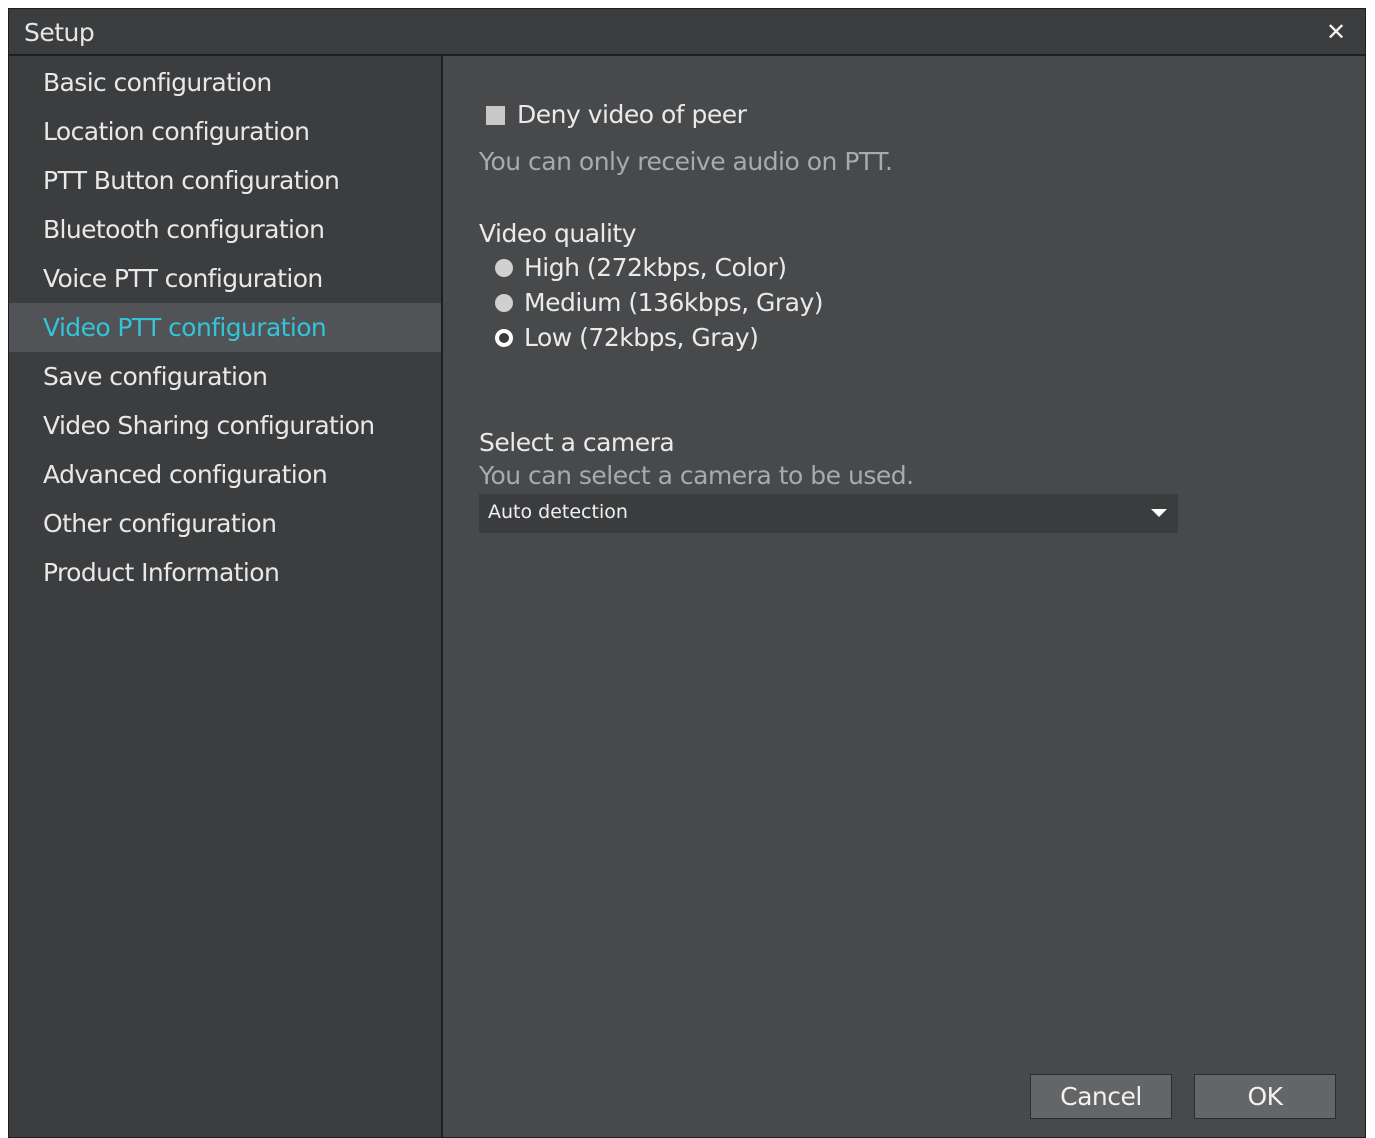 Image resolution: width=1375 pixels, height=1138 pixels. I want to click on close-button: ✕, so click(1336, 32).